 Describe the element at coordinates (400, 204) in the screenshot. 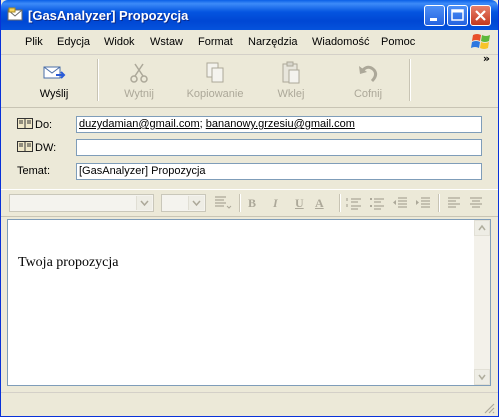

I see `decrease-indent-icon` at that location.